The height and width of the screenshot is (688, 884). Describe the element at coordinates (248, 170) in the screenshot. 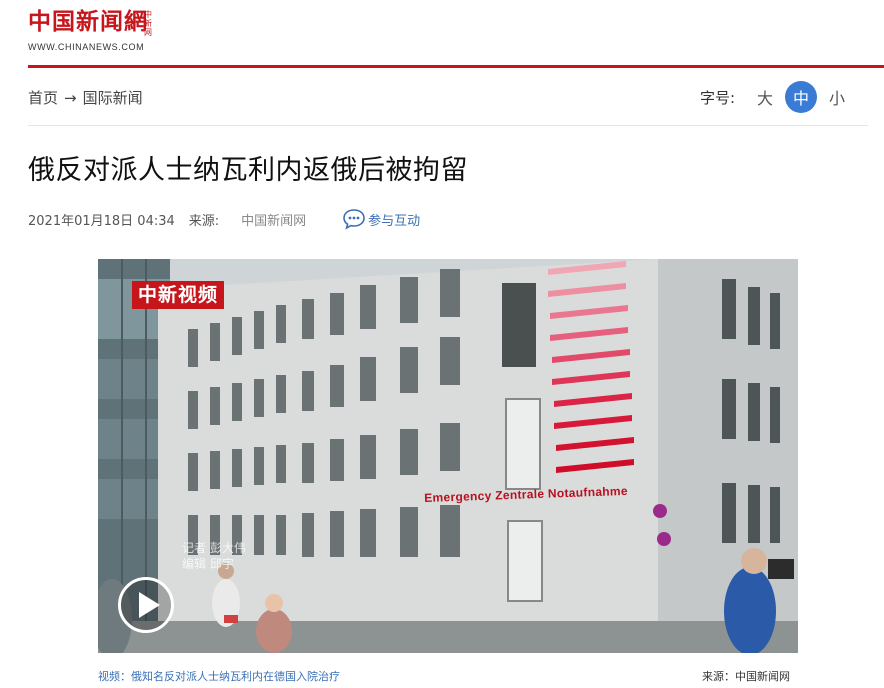

I see `article-title: 俄反对派人士纳瓦利内返俄后被拘留` at that location.